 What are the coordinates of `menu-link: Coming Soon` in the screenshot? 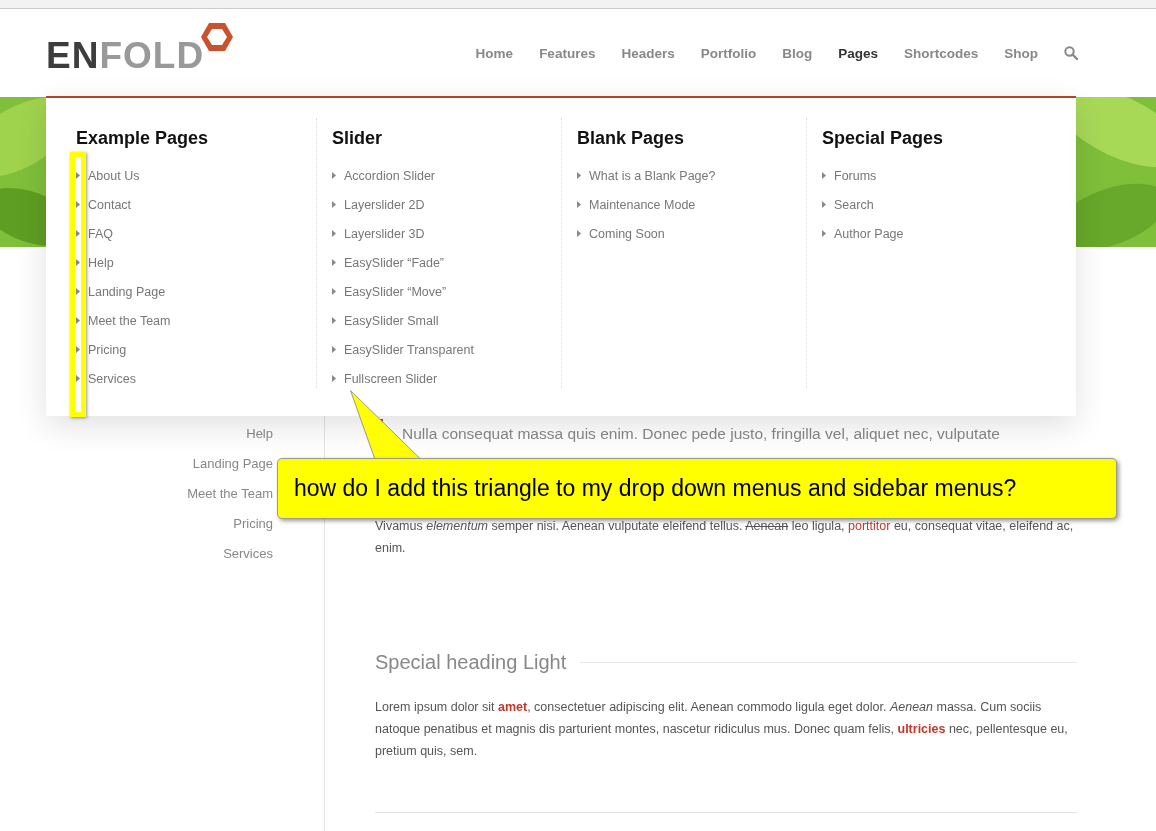 It's located at (627, 233).